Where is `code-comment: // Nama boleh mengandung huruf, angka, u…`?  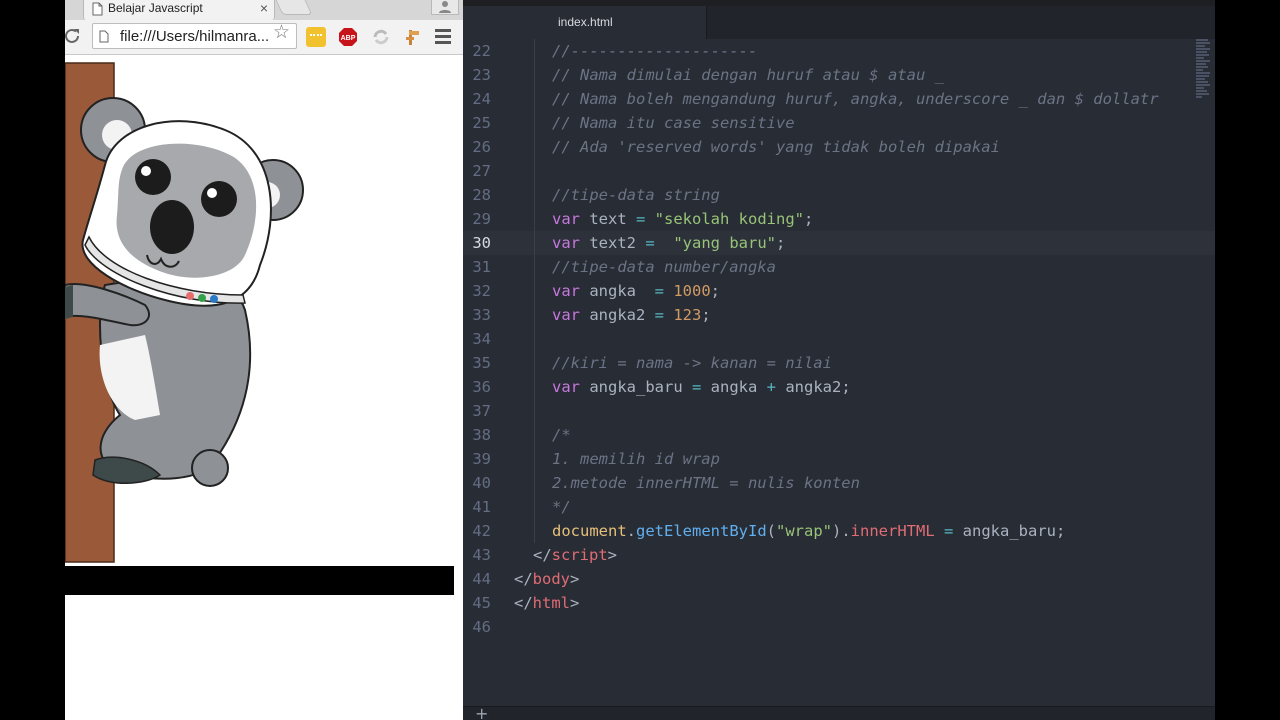 code-comment: // Nama boleh mengandung huruf, angka, u… is located at coordinates (855, 99).